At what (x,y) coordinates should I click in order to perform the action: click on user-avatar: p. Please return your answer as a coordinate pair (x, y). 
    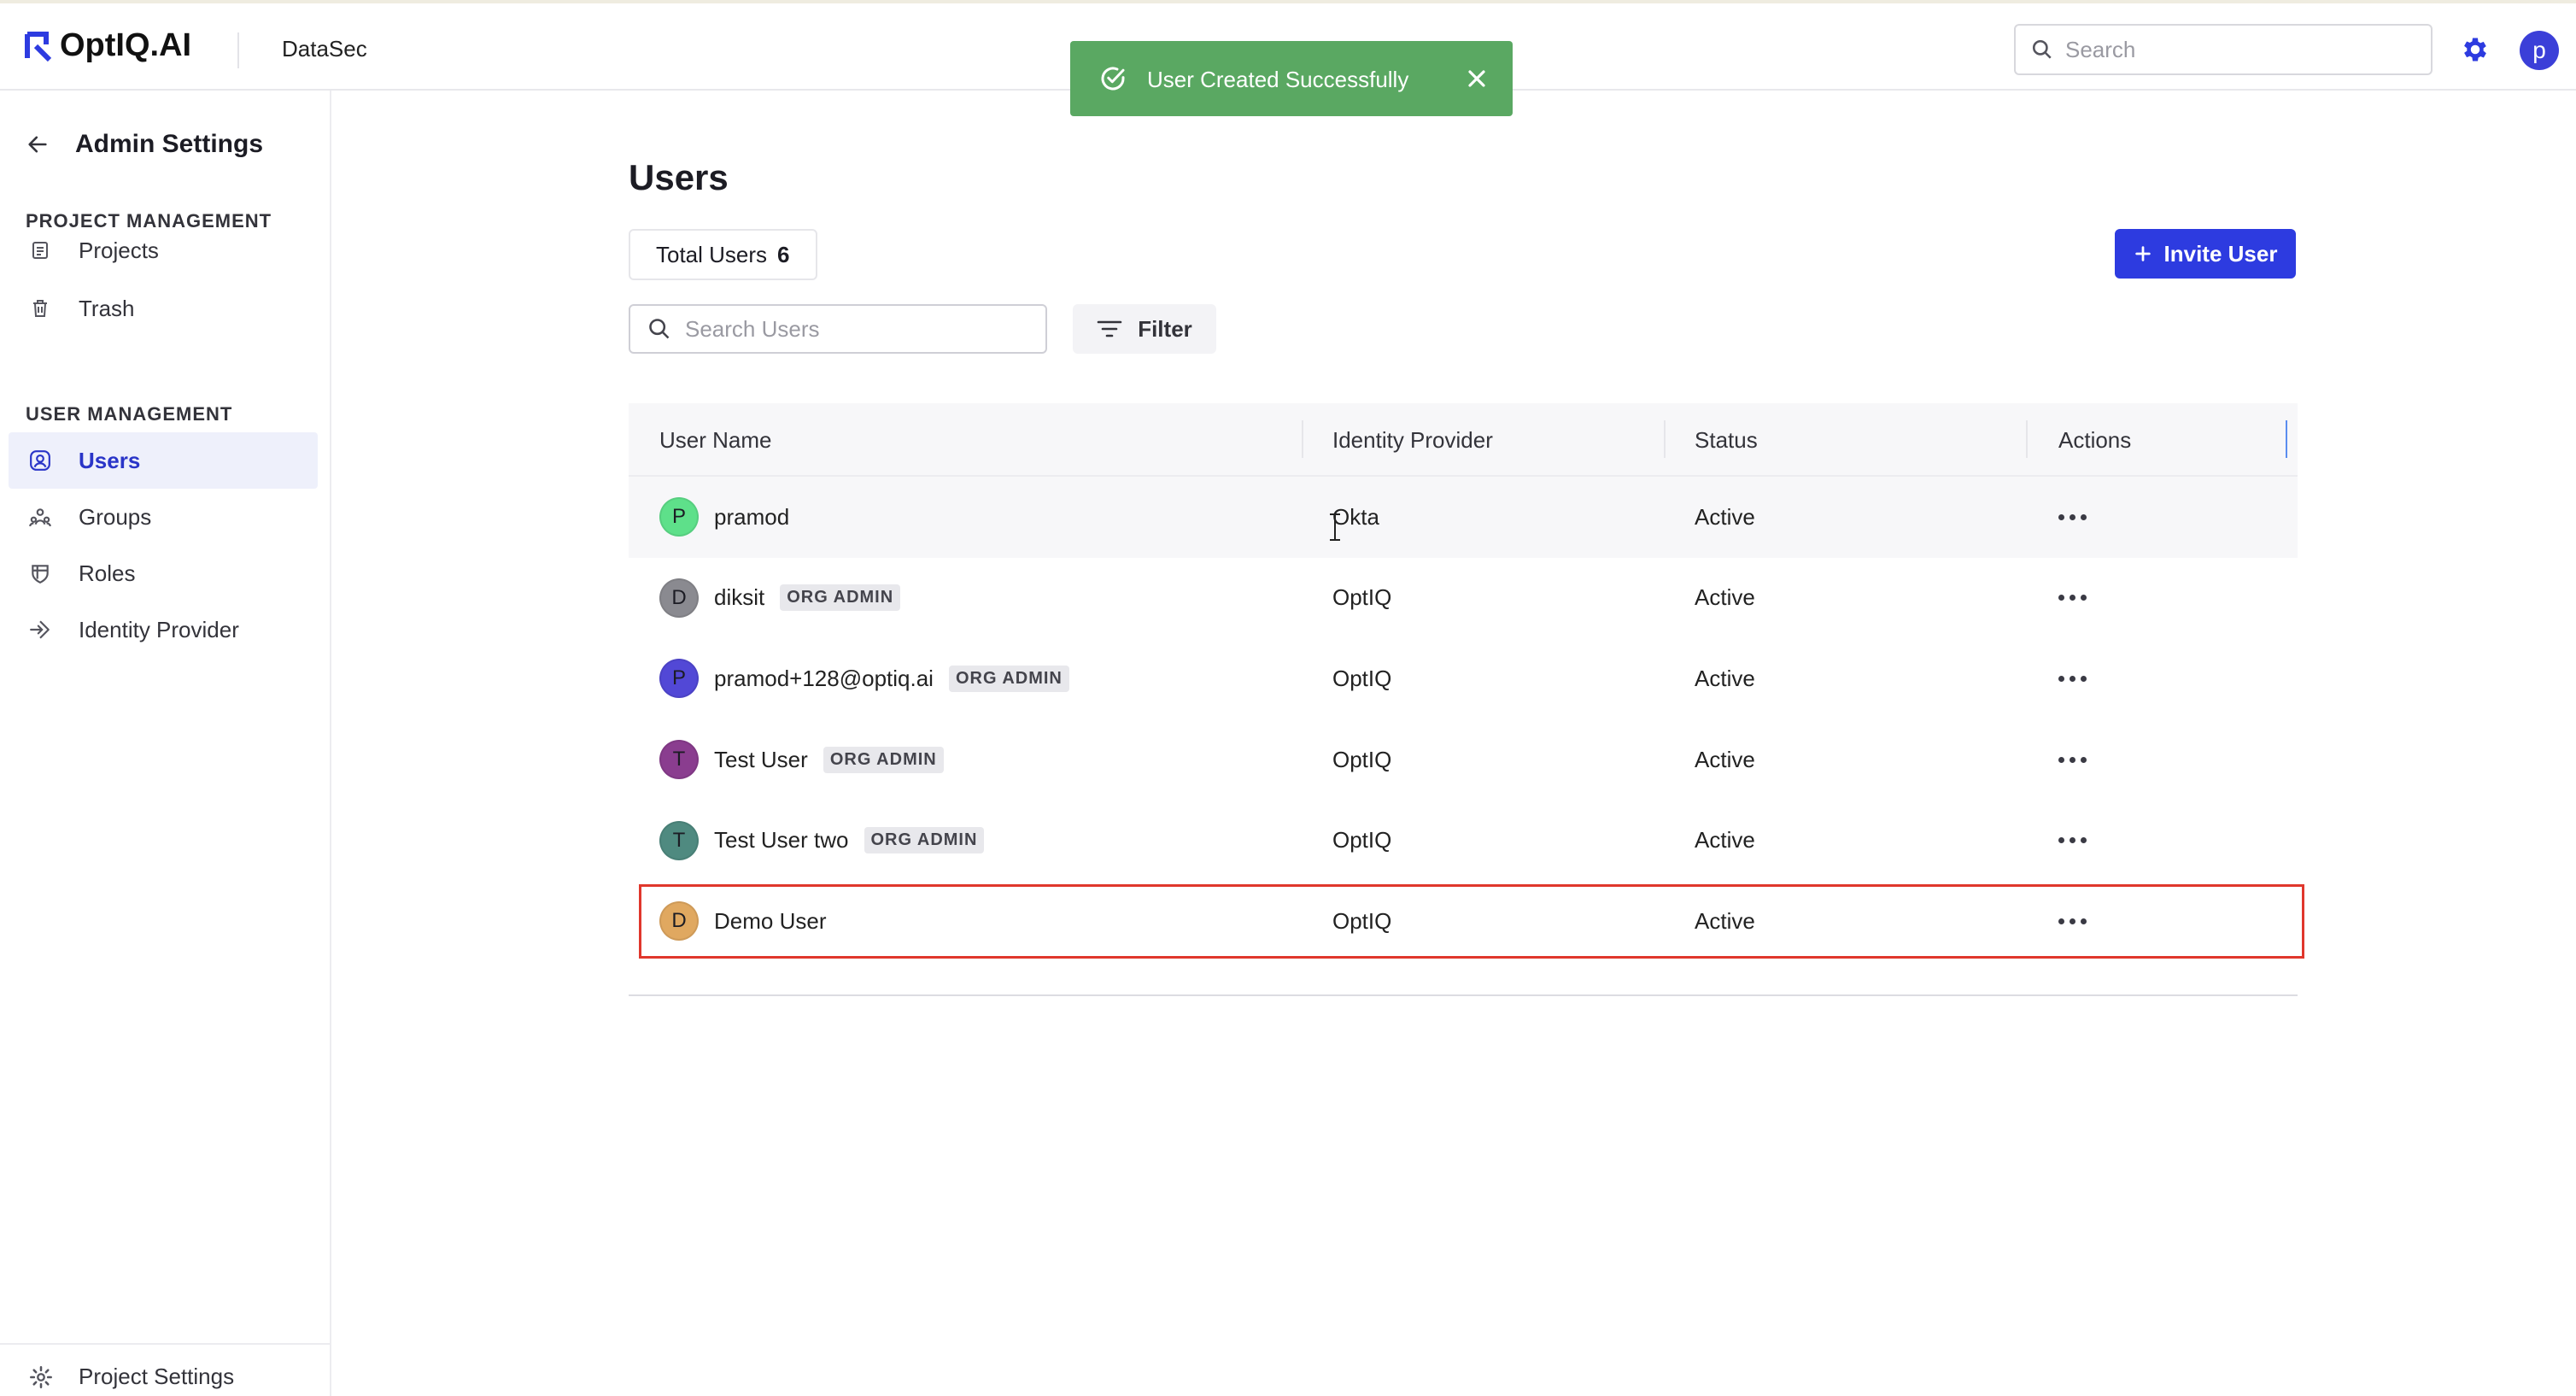
    Looking at the image, I should click on (2539, 50).